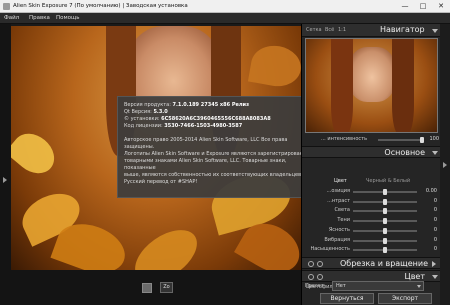  I want to click on adjustment-label: Тени, so click(343, 220).